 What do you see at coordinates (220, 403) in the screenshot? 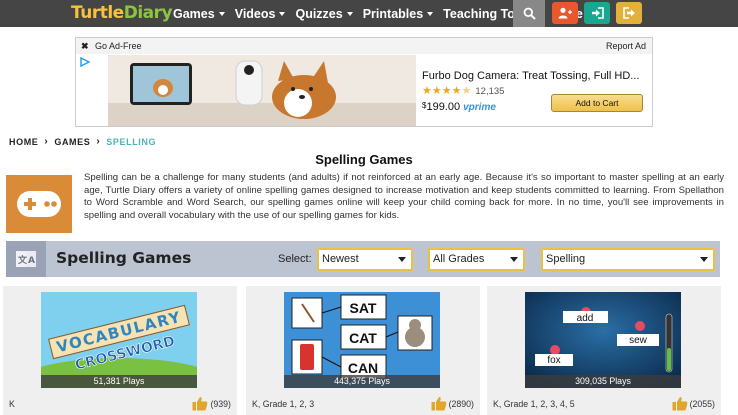
I see `likes-count: (939)` at bounding box center [220, 403].